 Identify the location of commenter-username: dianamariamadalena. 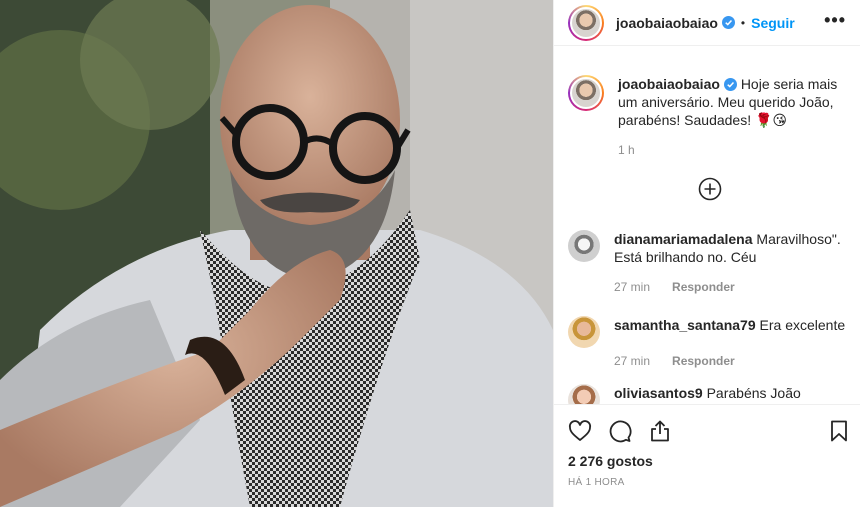
(683, 239).